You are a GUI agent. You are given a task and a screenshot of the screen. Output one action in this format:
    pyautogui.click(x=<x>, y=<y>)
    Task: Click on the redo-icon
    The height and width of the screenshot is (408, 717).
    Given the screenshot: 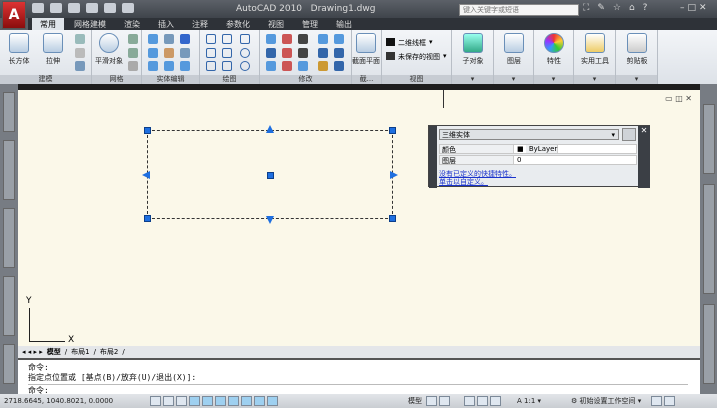 What is the action you would take?
    pyautogui.click(x=110, y=8)
    